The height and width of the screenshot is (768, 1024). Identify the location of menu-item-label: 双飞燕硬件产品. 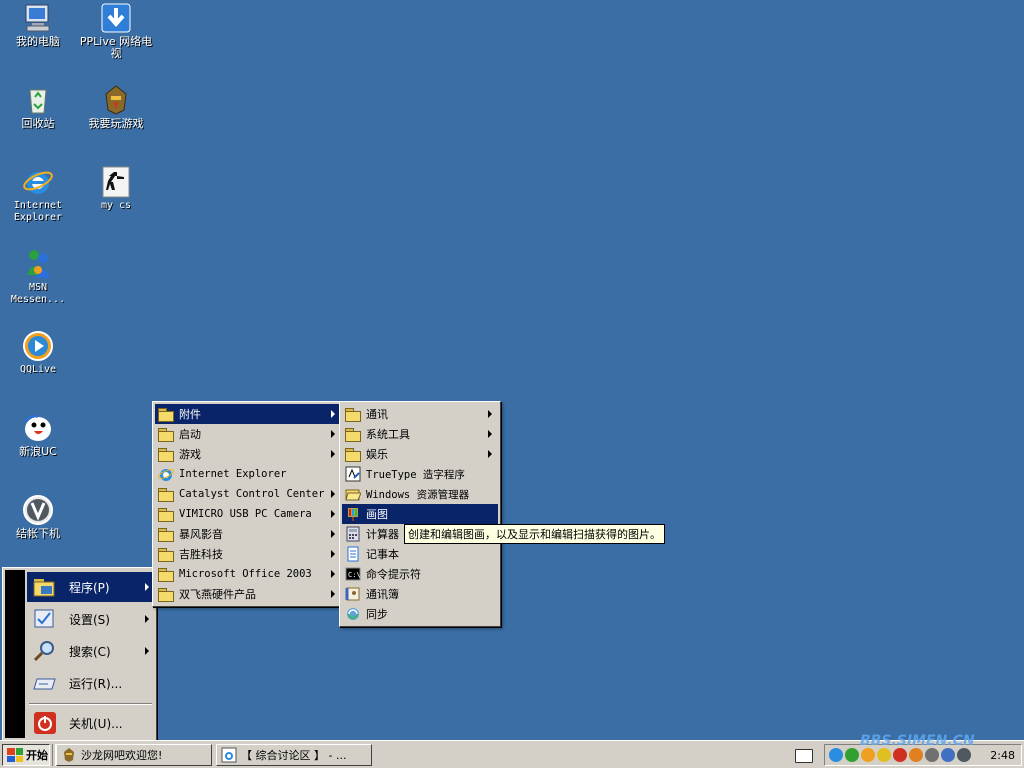
(217, 594).